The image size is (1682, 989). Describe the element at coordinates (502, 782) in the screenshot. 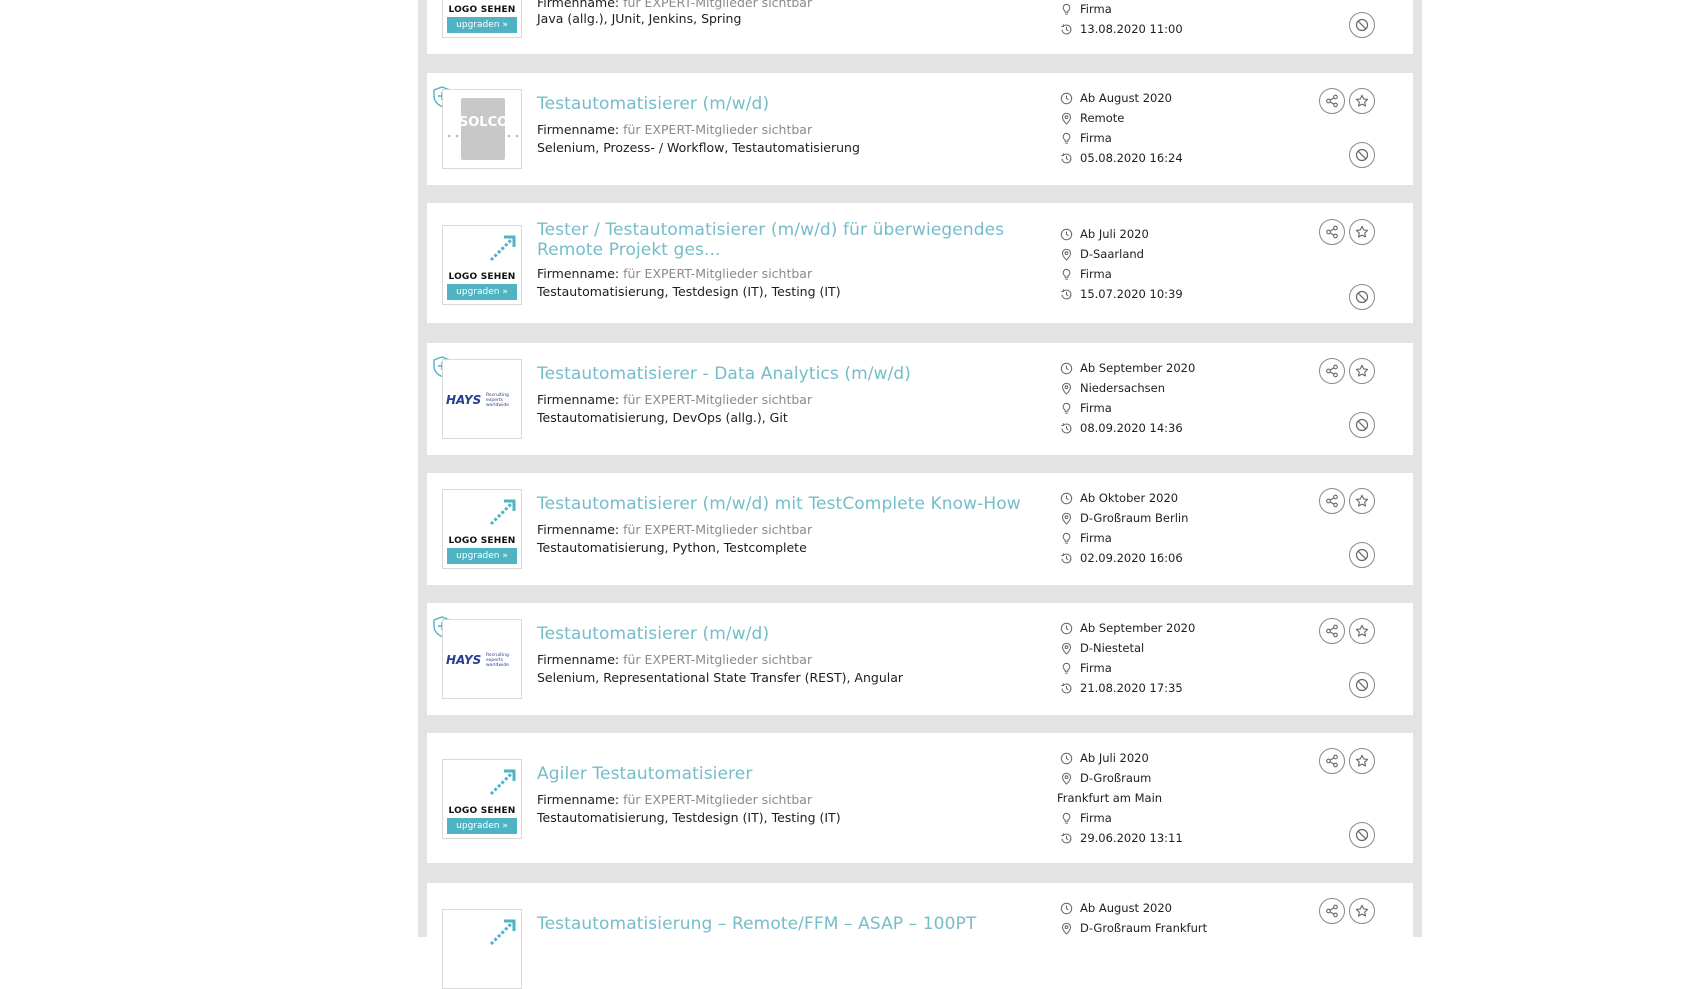

I see `growth-arrow-icon` at that location.